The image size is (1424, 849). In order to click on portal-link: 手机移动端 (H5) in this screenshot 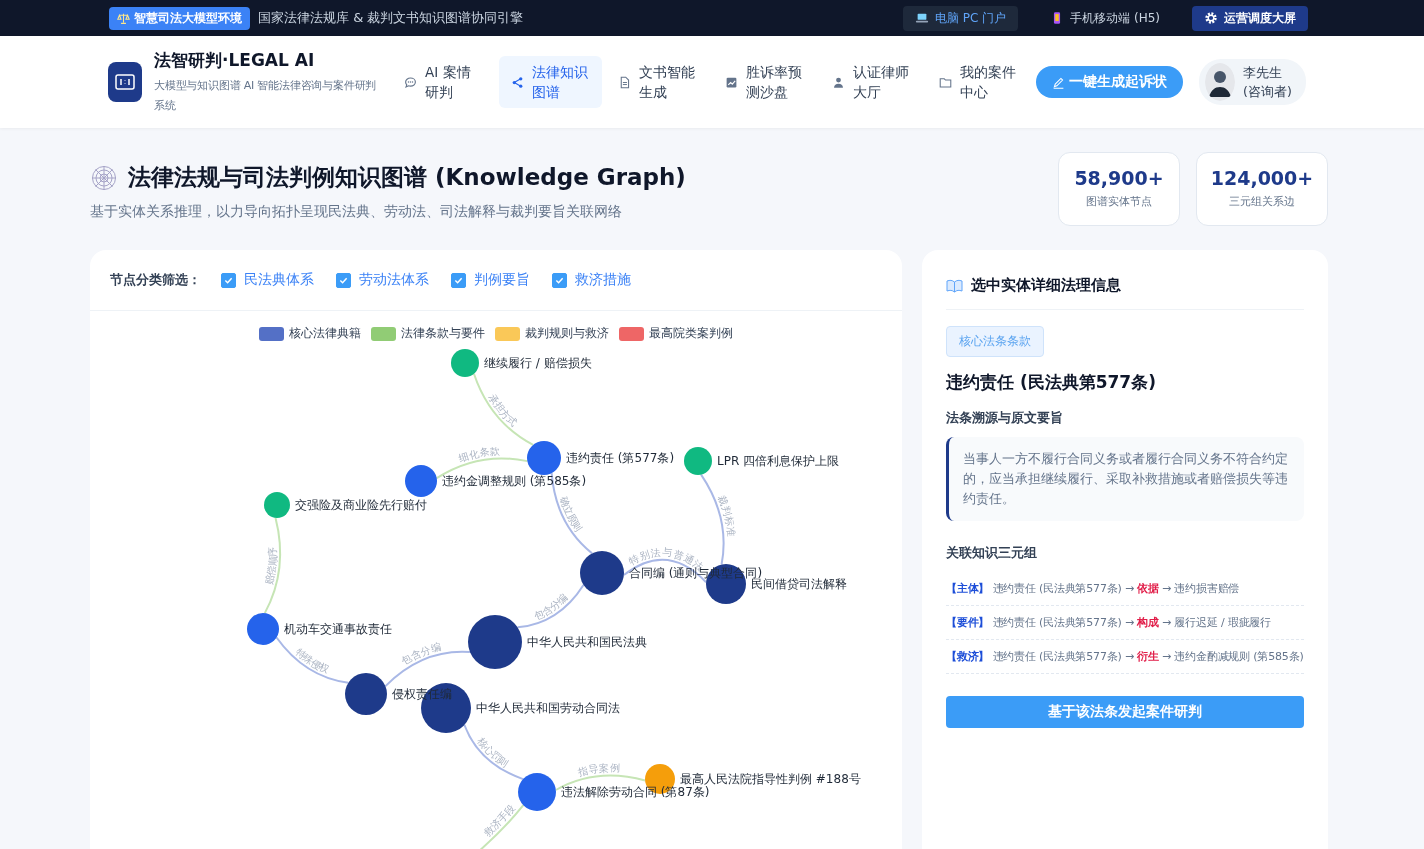, I will do `click(1105, 18)`.